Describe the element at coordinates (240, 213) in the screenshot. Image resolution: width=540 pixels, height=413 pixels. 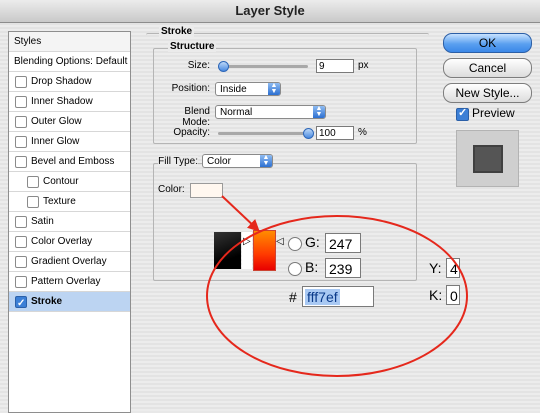
I see `annotation-arrow` at that location.